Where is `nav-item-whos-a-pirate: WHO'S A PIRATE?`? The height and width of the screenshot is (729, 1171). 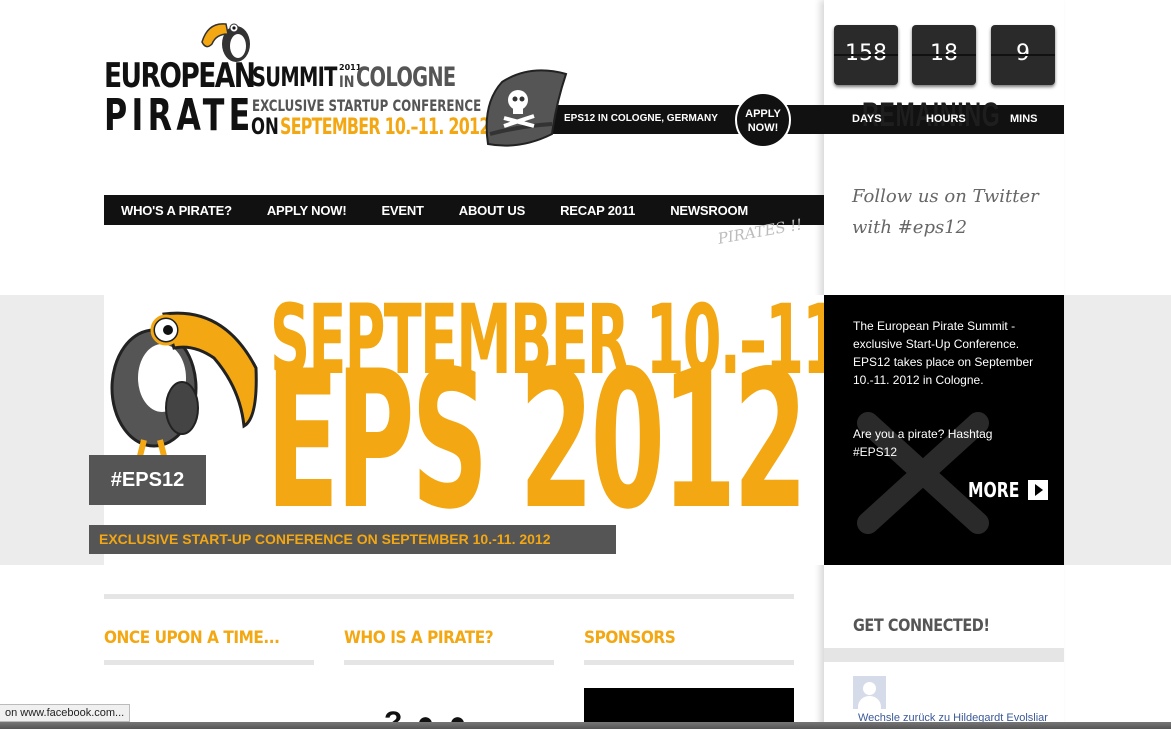 nav-item-whos-a-pirate: WHO'S A PIRATE? is located at coordinates (176, 210).